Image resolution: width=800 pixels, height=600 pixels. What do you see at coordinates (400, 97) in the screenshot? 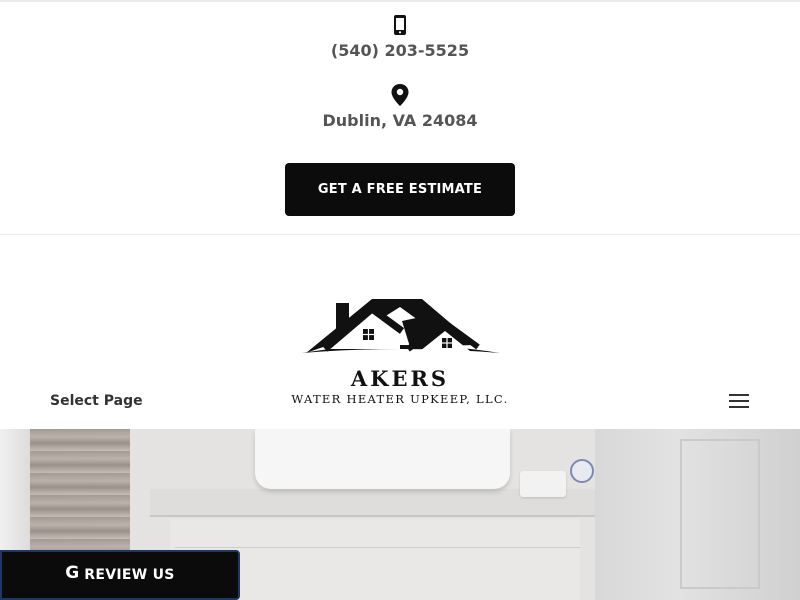
I see `map-pin-icon` at bounding box center [400, 97].